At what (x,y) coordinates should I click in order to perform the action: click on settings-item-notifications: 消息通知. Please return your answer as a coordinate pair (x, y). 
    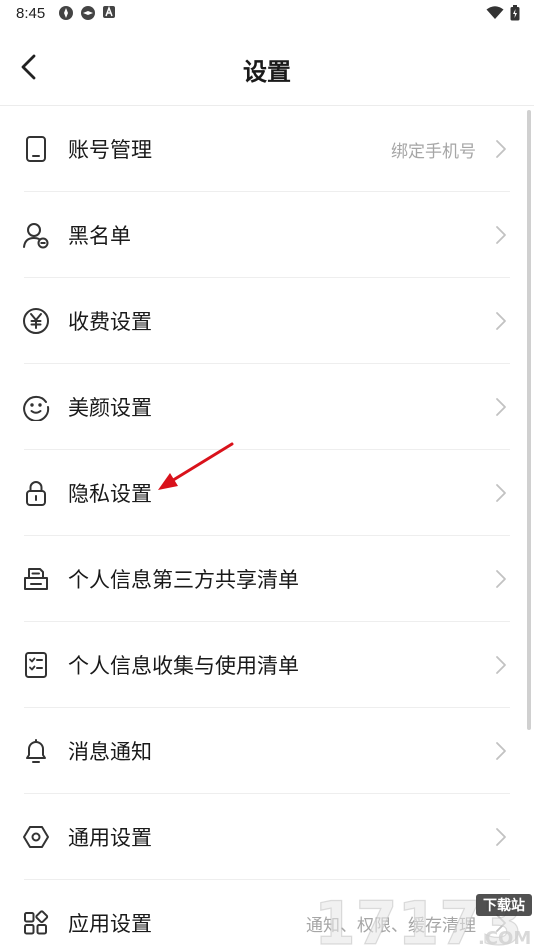
    Looking at the image, I should click on (267, 751).